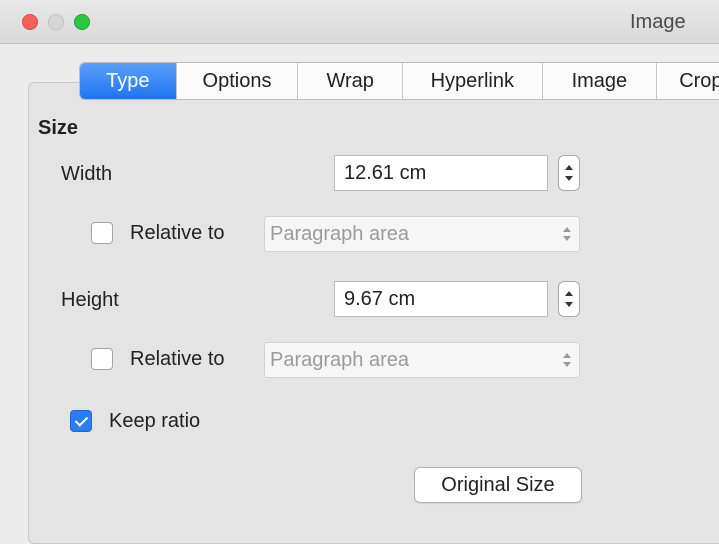  What do you see at coordinates (58, 128) in the screenshot?
I see `size-section-title: Size` at bounding box center [58, 128].